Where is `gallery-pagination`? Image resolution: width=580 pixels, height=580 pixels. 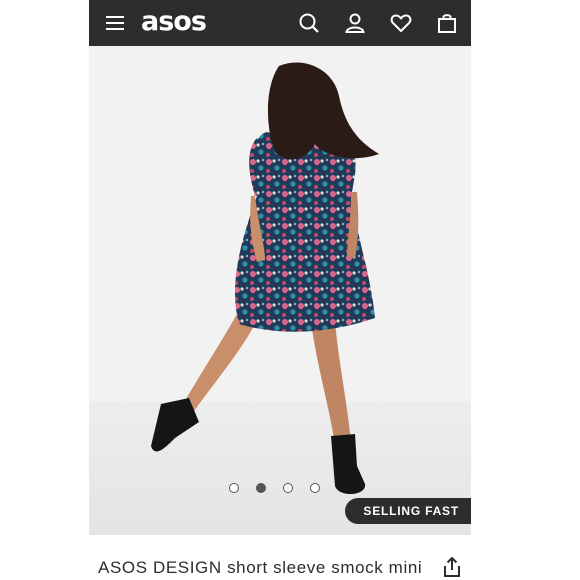
gallery-pagination is located at coordinates (274, 488).